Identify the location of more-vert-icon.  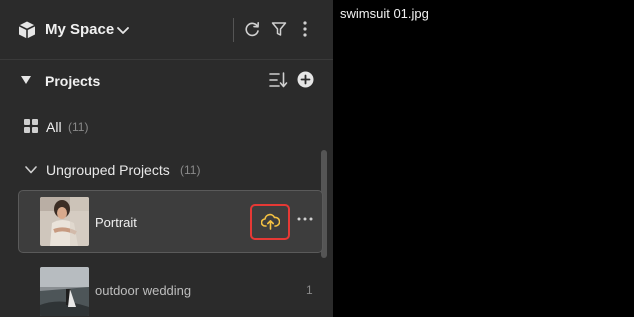
(305, 29).